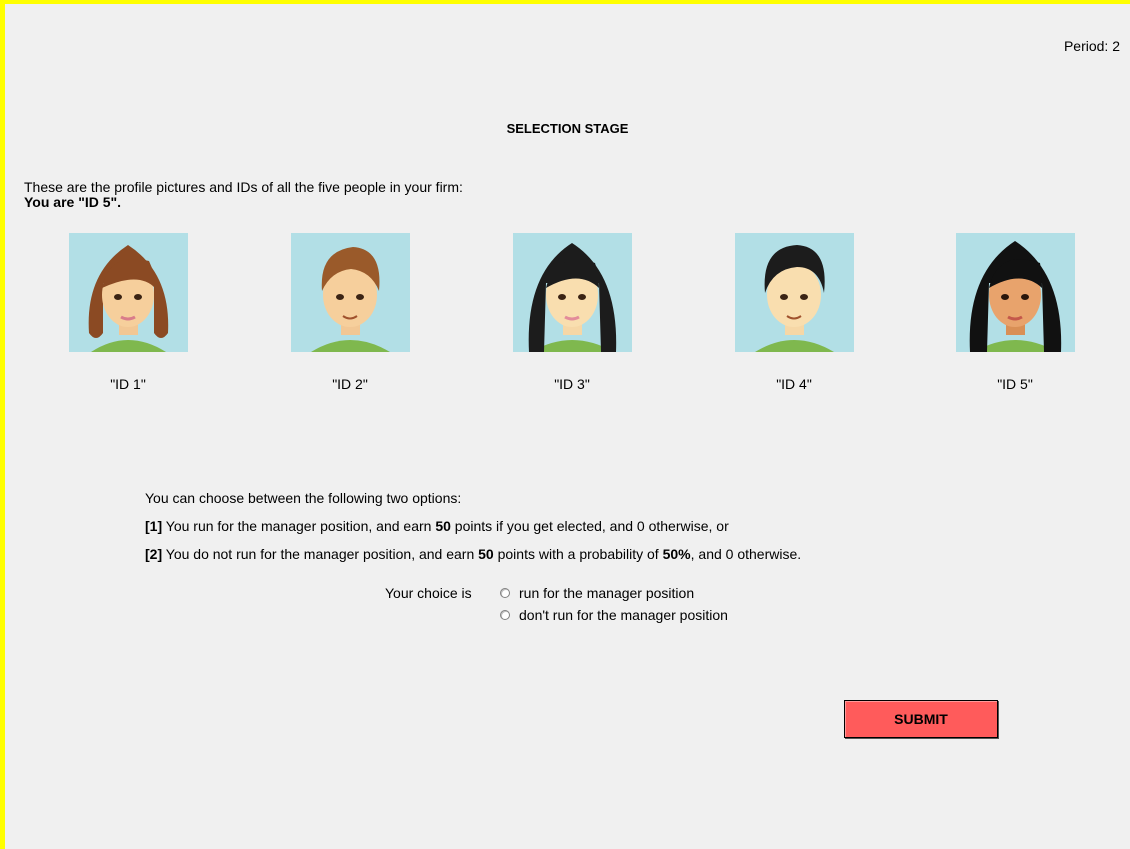 This screenshot has height=849, width=1130. I want to click on radio-dont-run-circle, so click(505, 615).